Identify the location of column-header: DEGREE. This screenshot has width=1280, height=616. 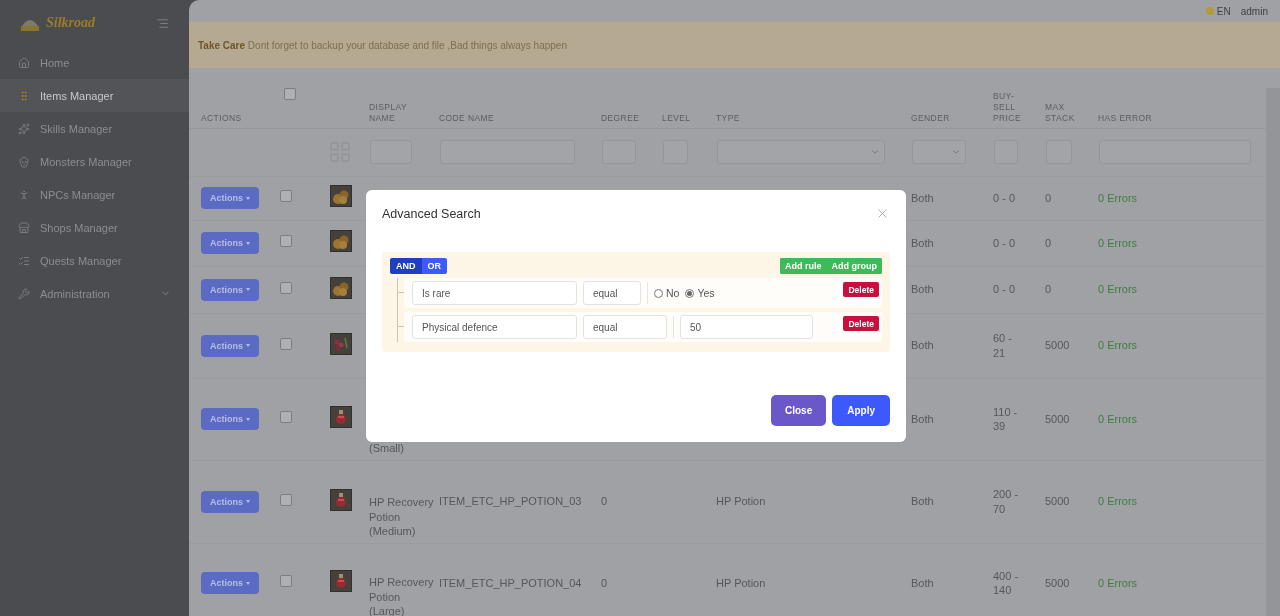
(621, 118).